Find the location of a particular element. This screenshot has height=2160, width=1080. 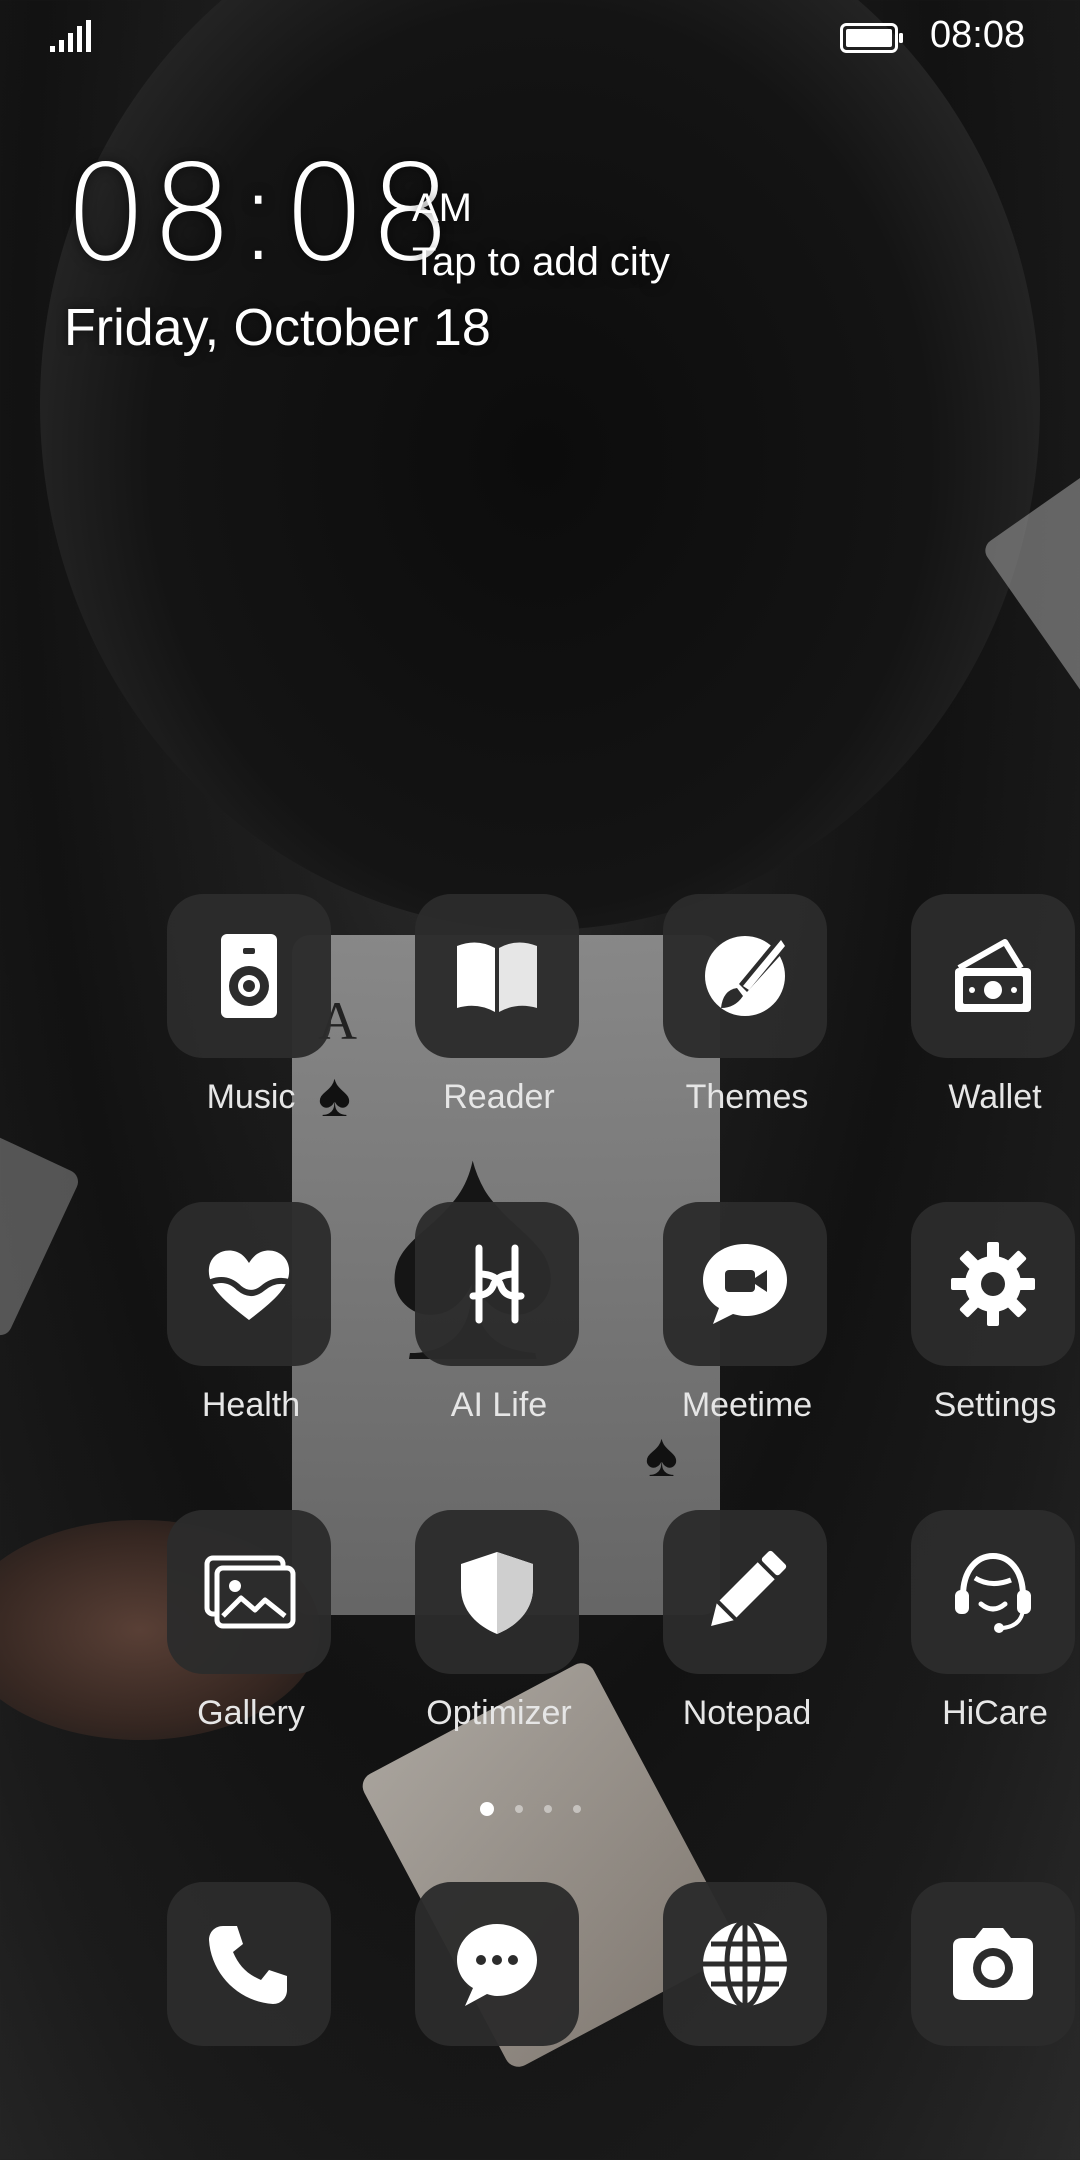

clock-widget: 08:08 AM Tap to add city is located at coordinates (367, 214).